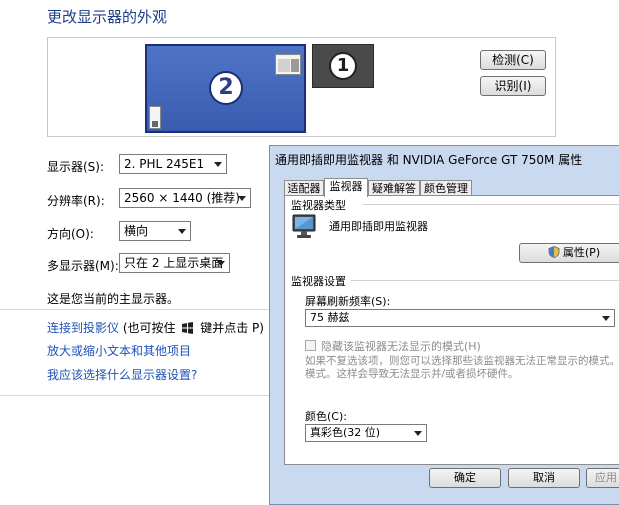 The width and height of the screenshot is (619, 505). What do you see at coordinates (164, 164) in the screenshot?
I see `display-select-value: 2. PHL 245E1` at bounding box center [164, 164].